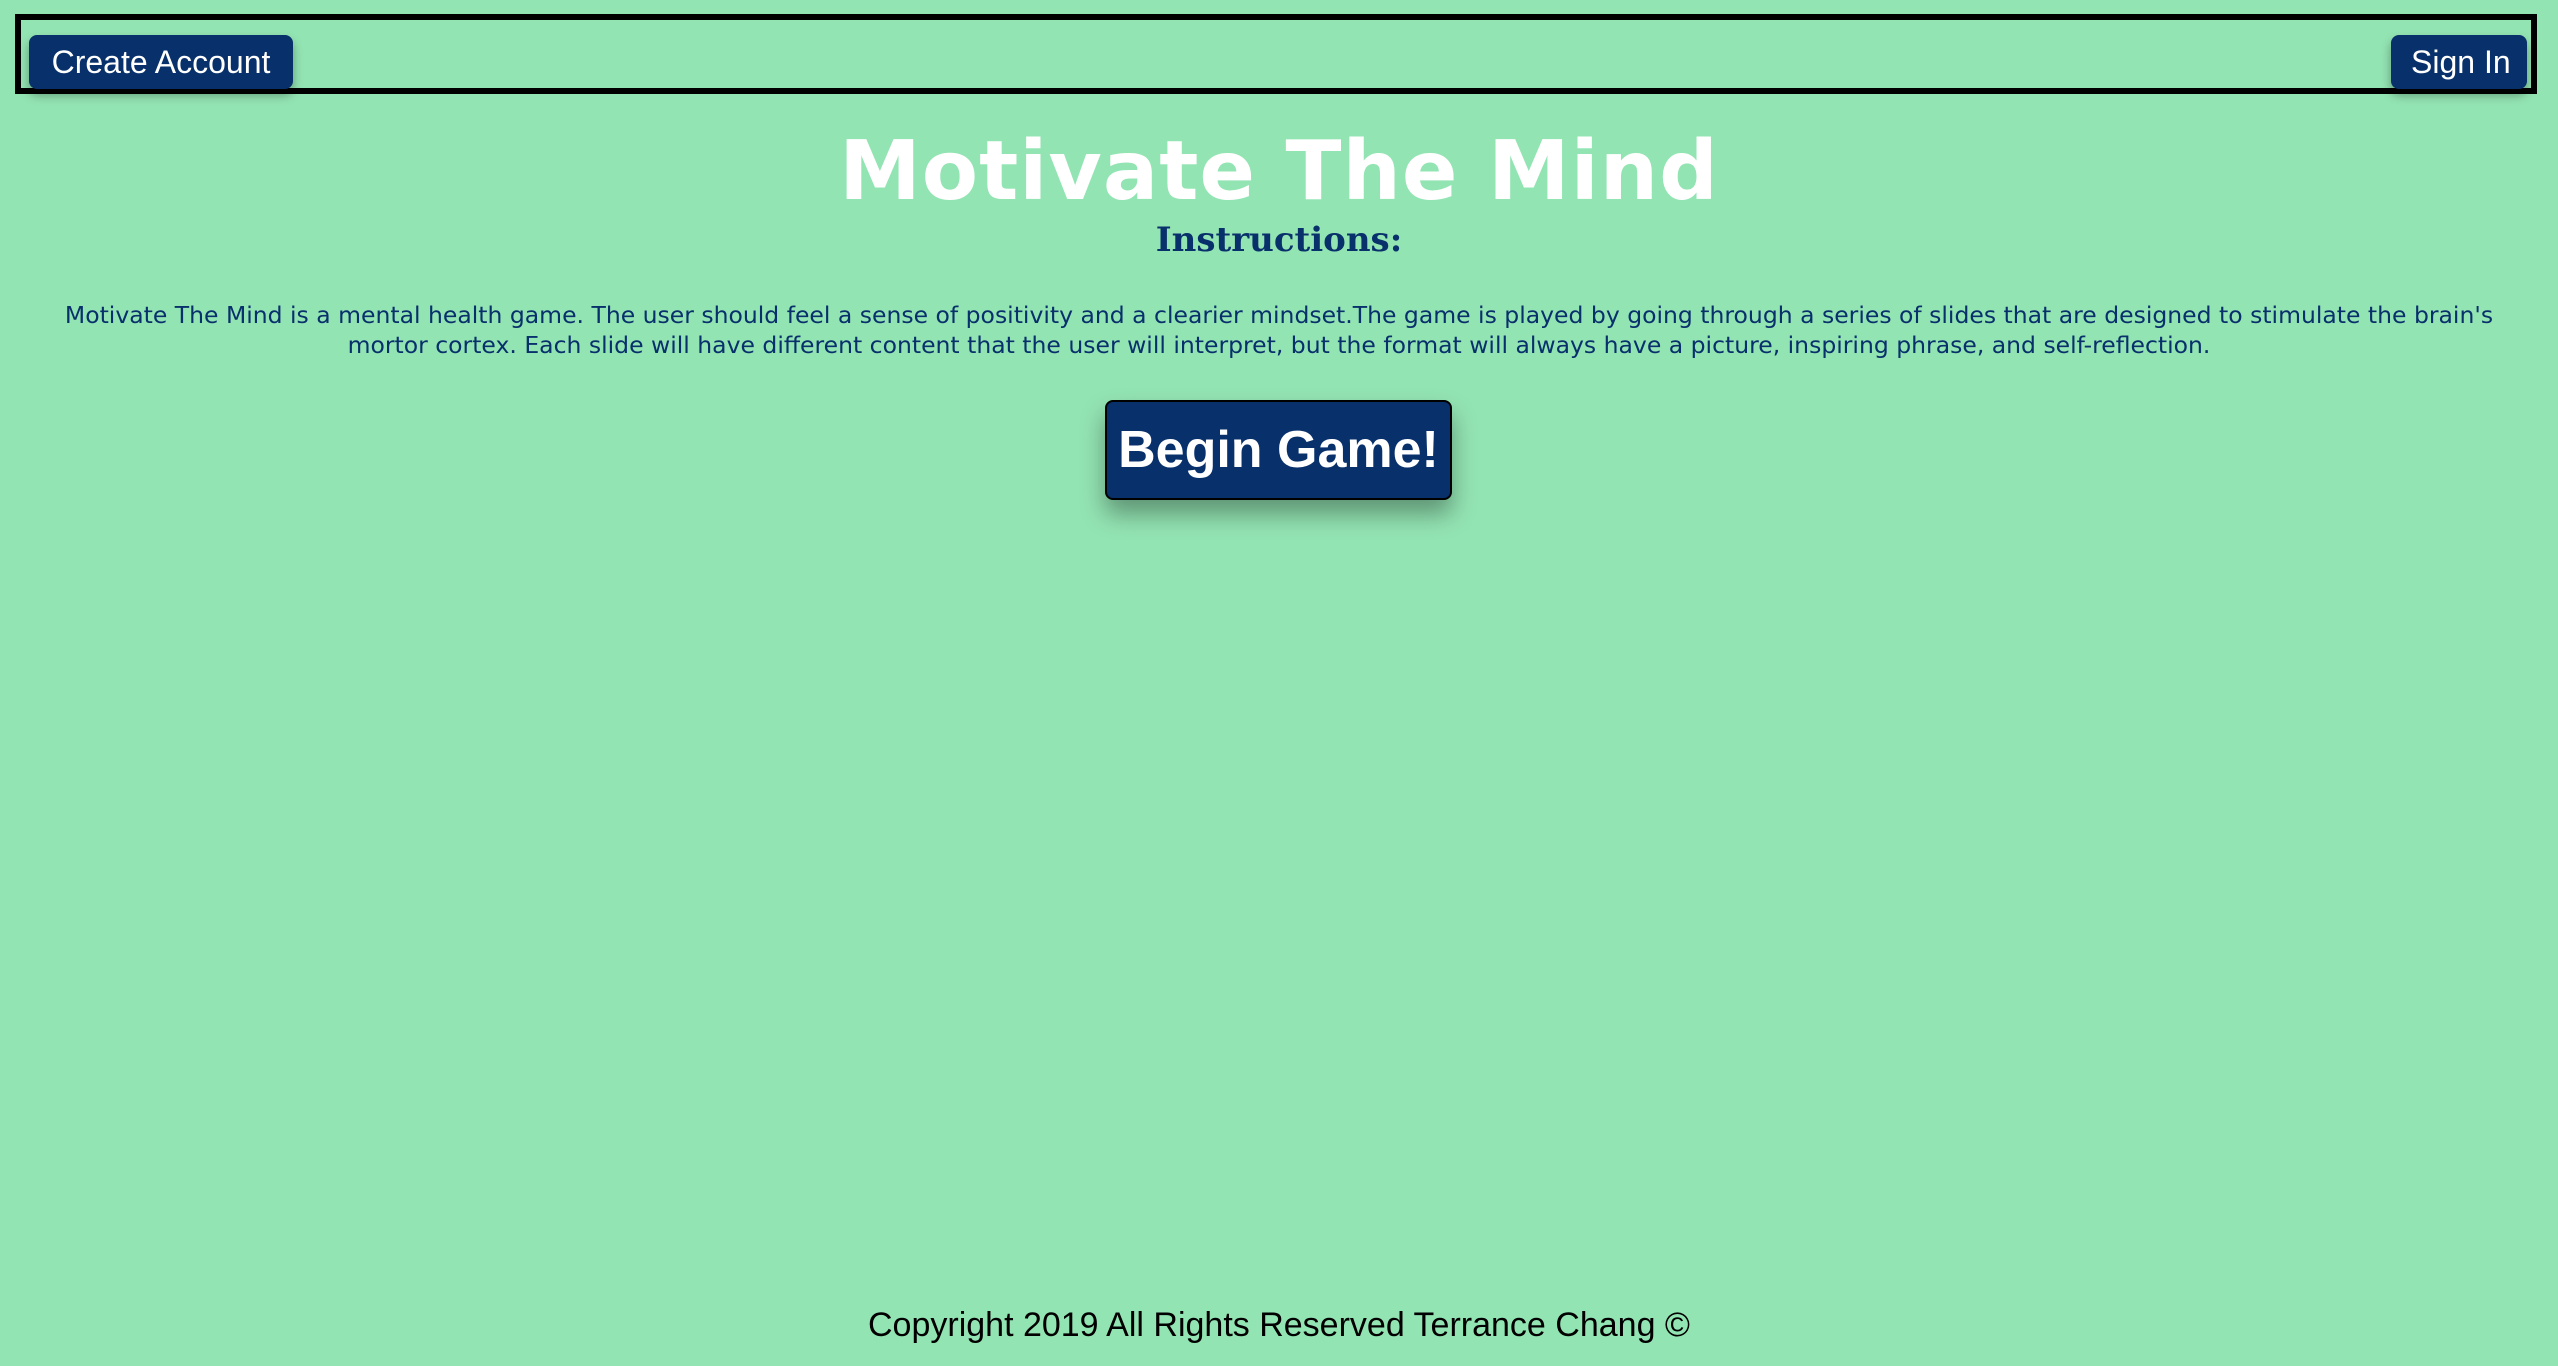 The height and width of the screenshot is (1366, 2558). Describe the element at coordinates (1276, 54) in the screenshot. I see `top-nav-bar: Create Account Sign In` at that location.